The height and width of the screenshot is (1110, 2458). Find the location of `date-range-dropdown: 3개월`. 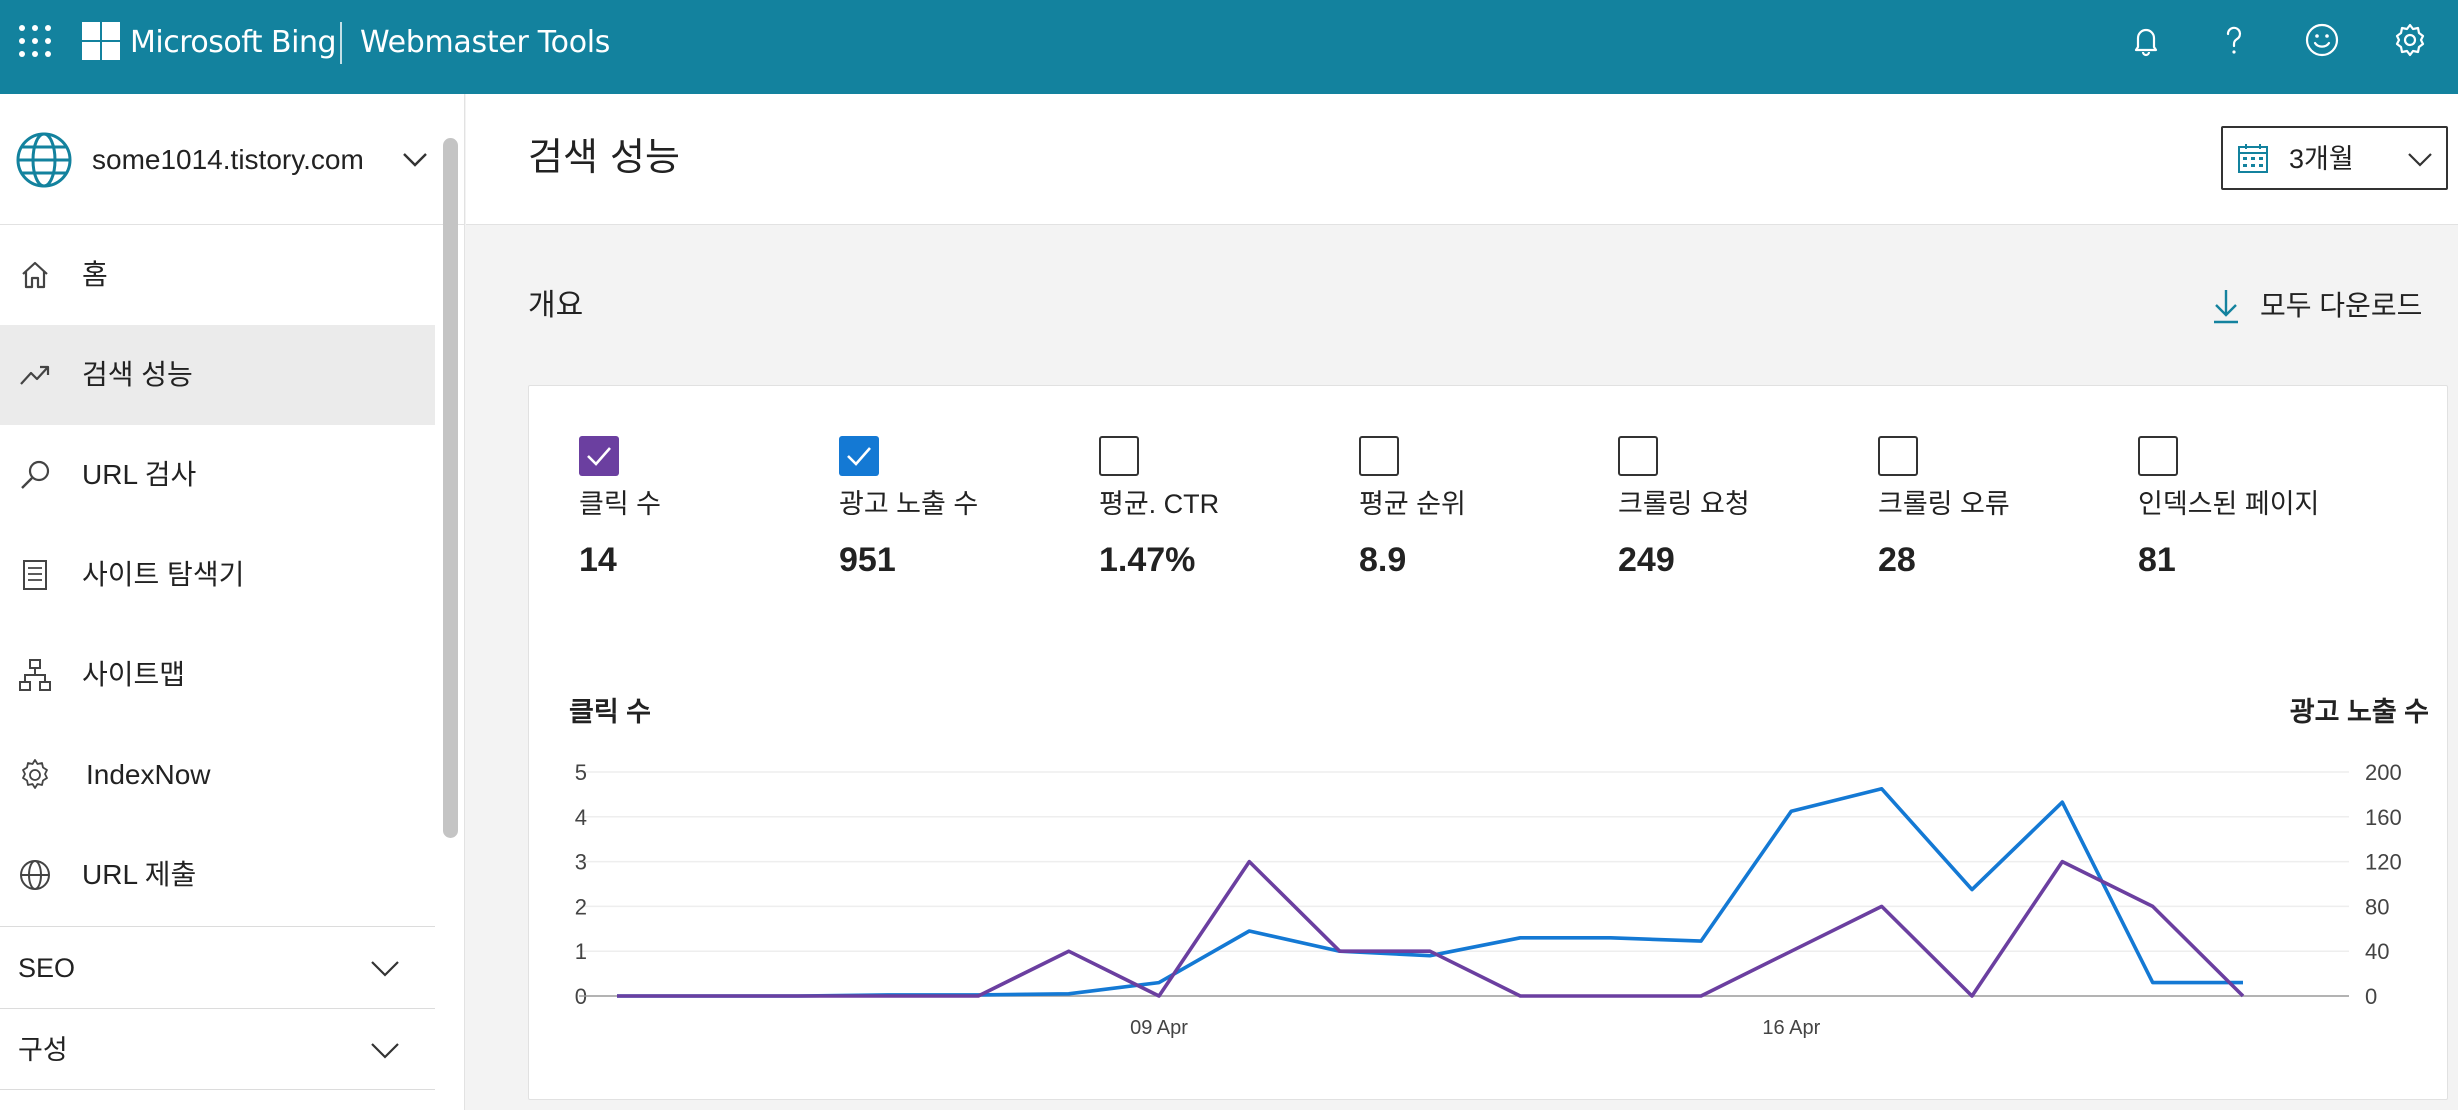

date-range-dropdown: 3개월 is located at coordinates (2334, 158).